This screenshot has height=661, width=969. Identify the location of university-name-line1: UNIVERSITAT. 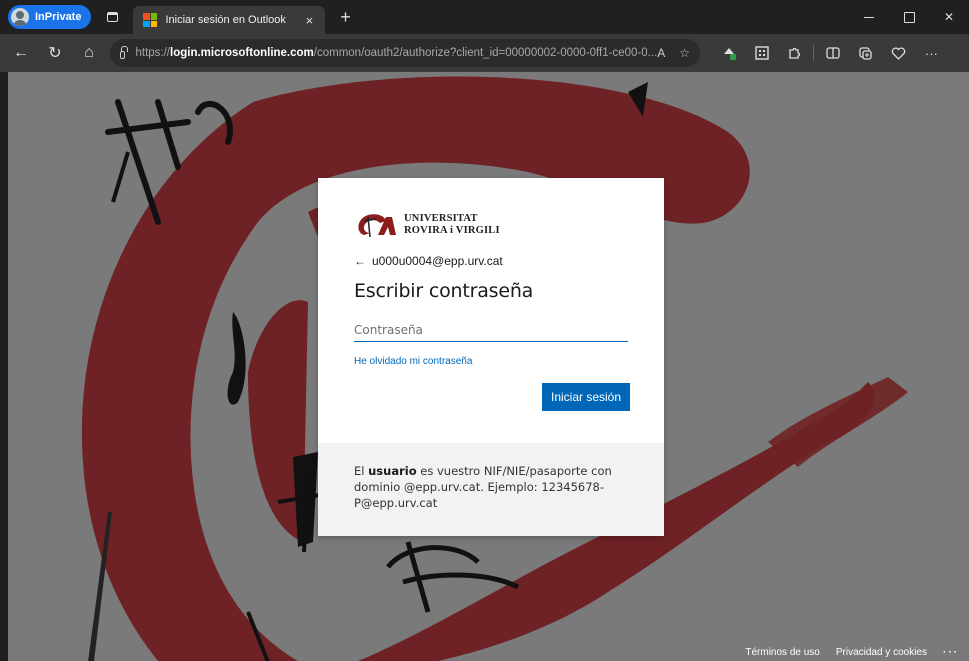
(441, 218).